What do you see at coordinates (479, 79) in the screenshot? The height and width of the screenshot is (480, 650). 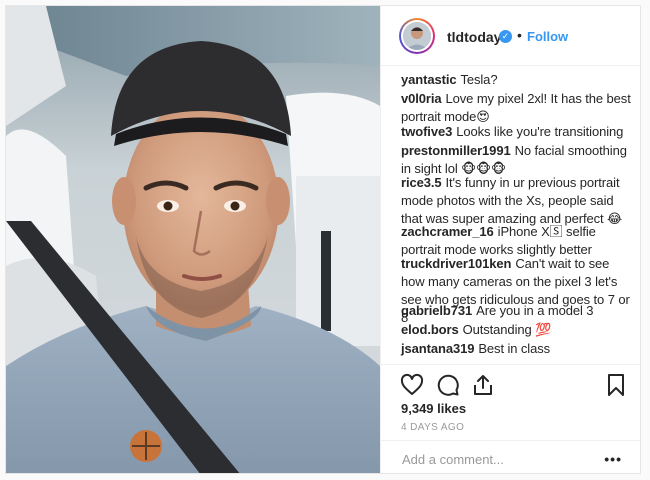 I see `comment-text: Tesla?` at bounding box center [479, 79].